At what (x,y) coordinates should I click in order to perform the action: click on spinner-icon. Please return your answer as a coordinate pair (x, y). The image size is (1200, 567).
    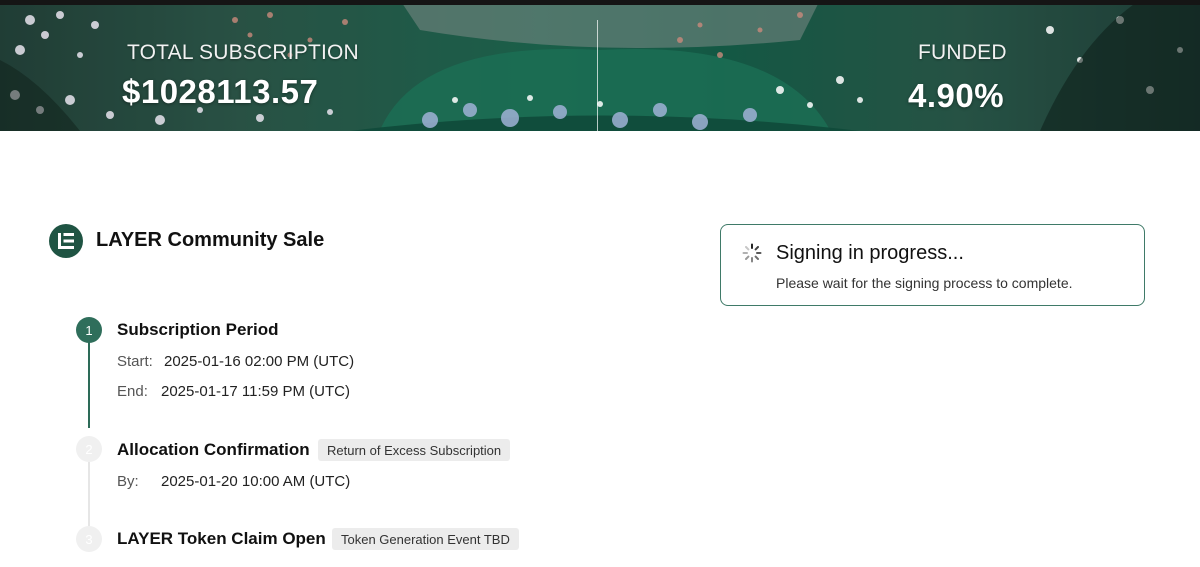
    Looking at the image, I should click on (752, 253).